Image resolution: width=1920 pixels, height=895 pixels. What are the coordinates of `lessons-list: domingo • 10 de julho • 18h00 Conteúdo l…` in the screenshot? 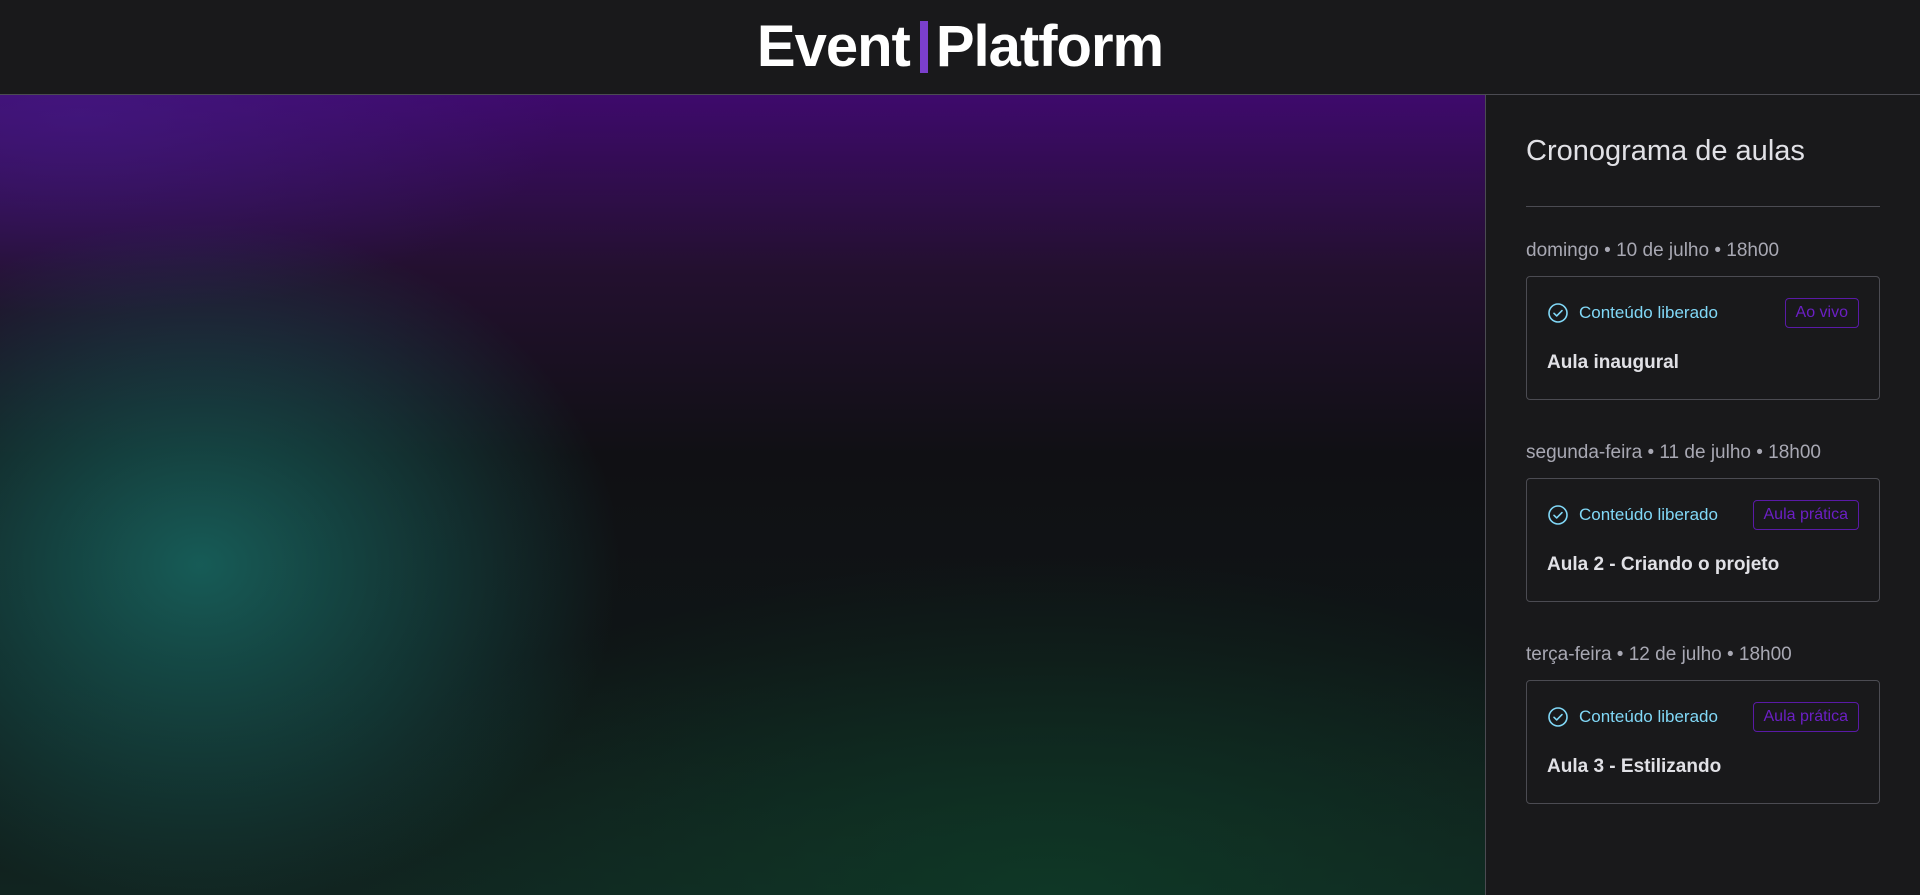 It's located at (1703, 522).